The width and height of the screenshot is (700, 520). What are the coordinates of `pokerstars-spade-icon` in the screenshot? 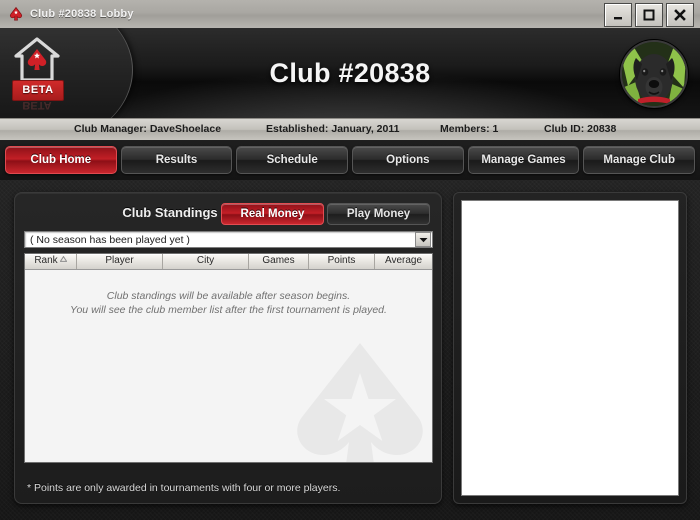 It's located at (16, 14).